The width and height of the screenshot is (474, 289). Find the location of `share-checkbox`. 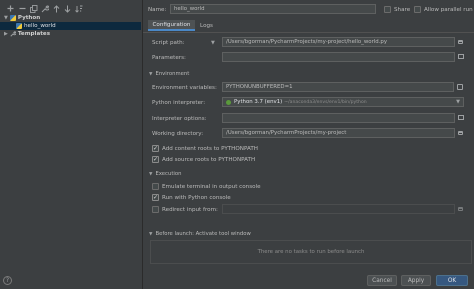

share-checkbox is located at coordinates (387, 9).